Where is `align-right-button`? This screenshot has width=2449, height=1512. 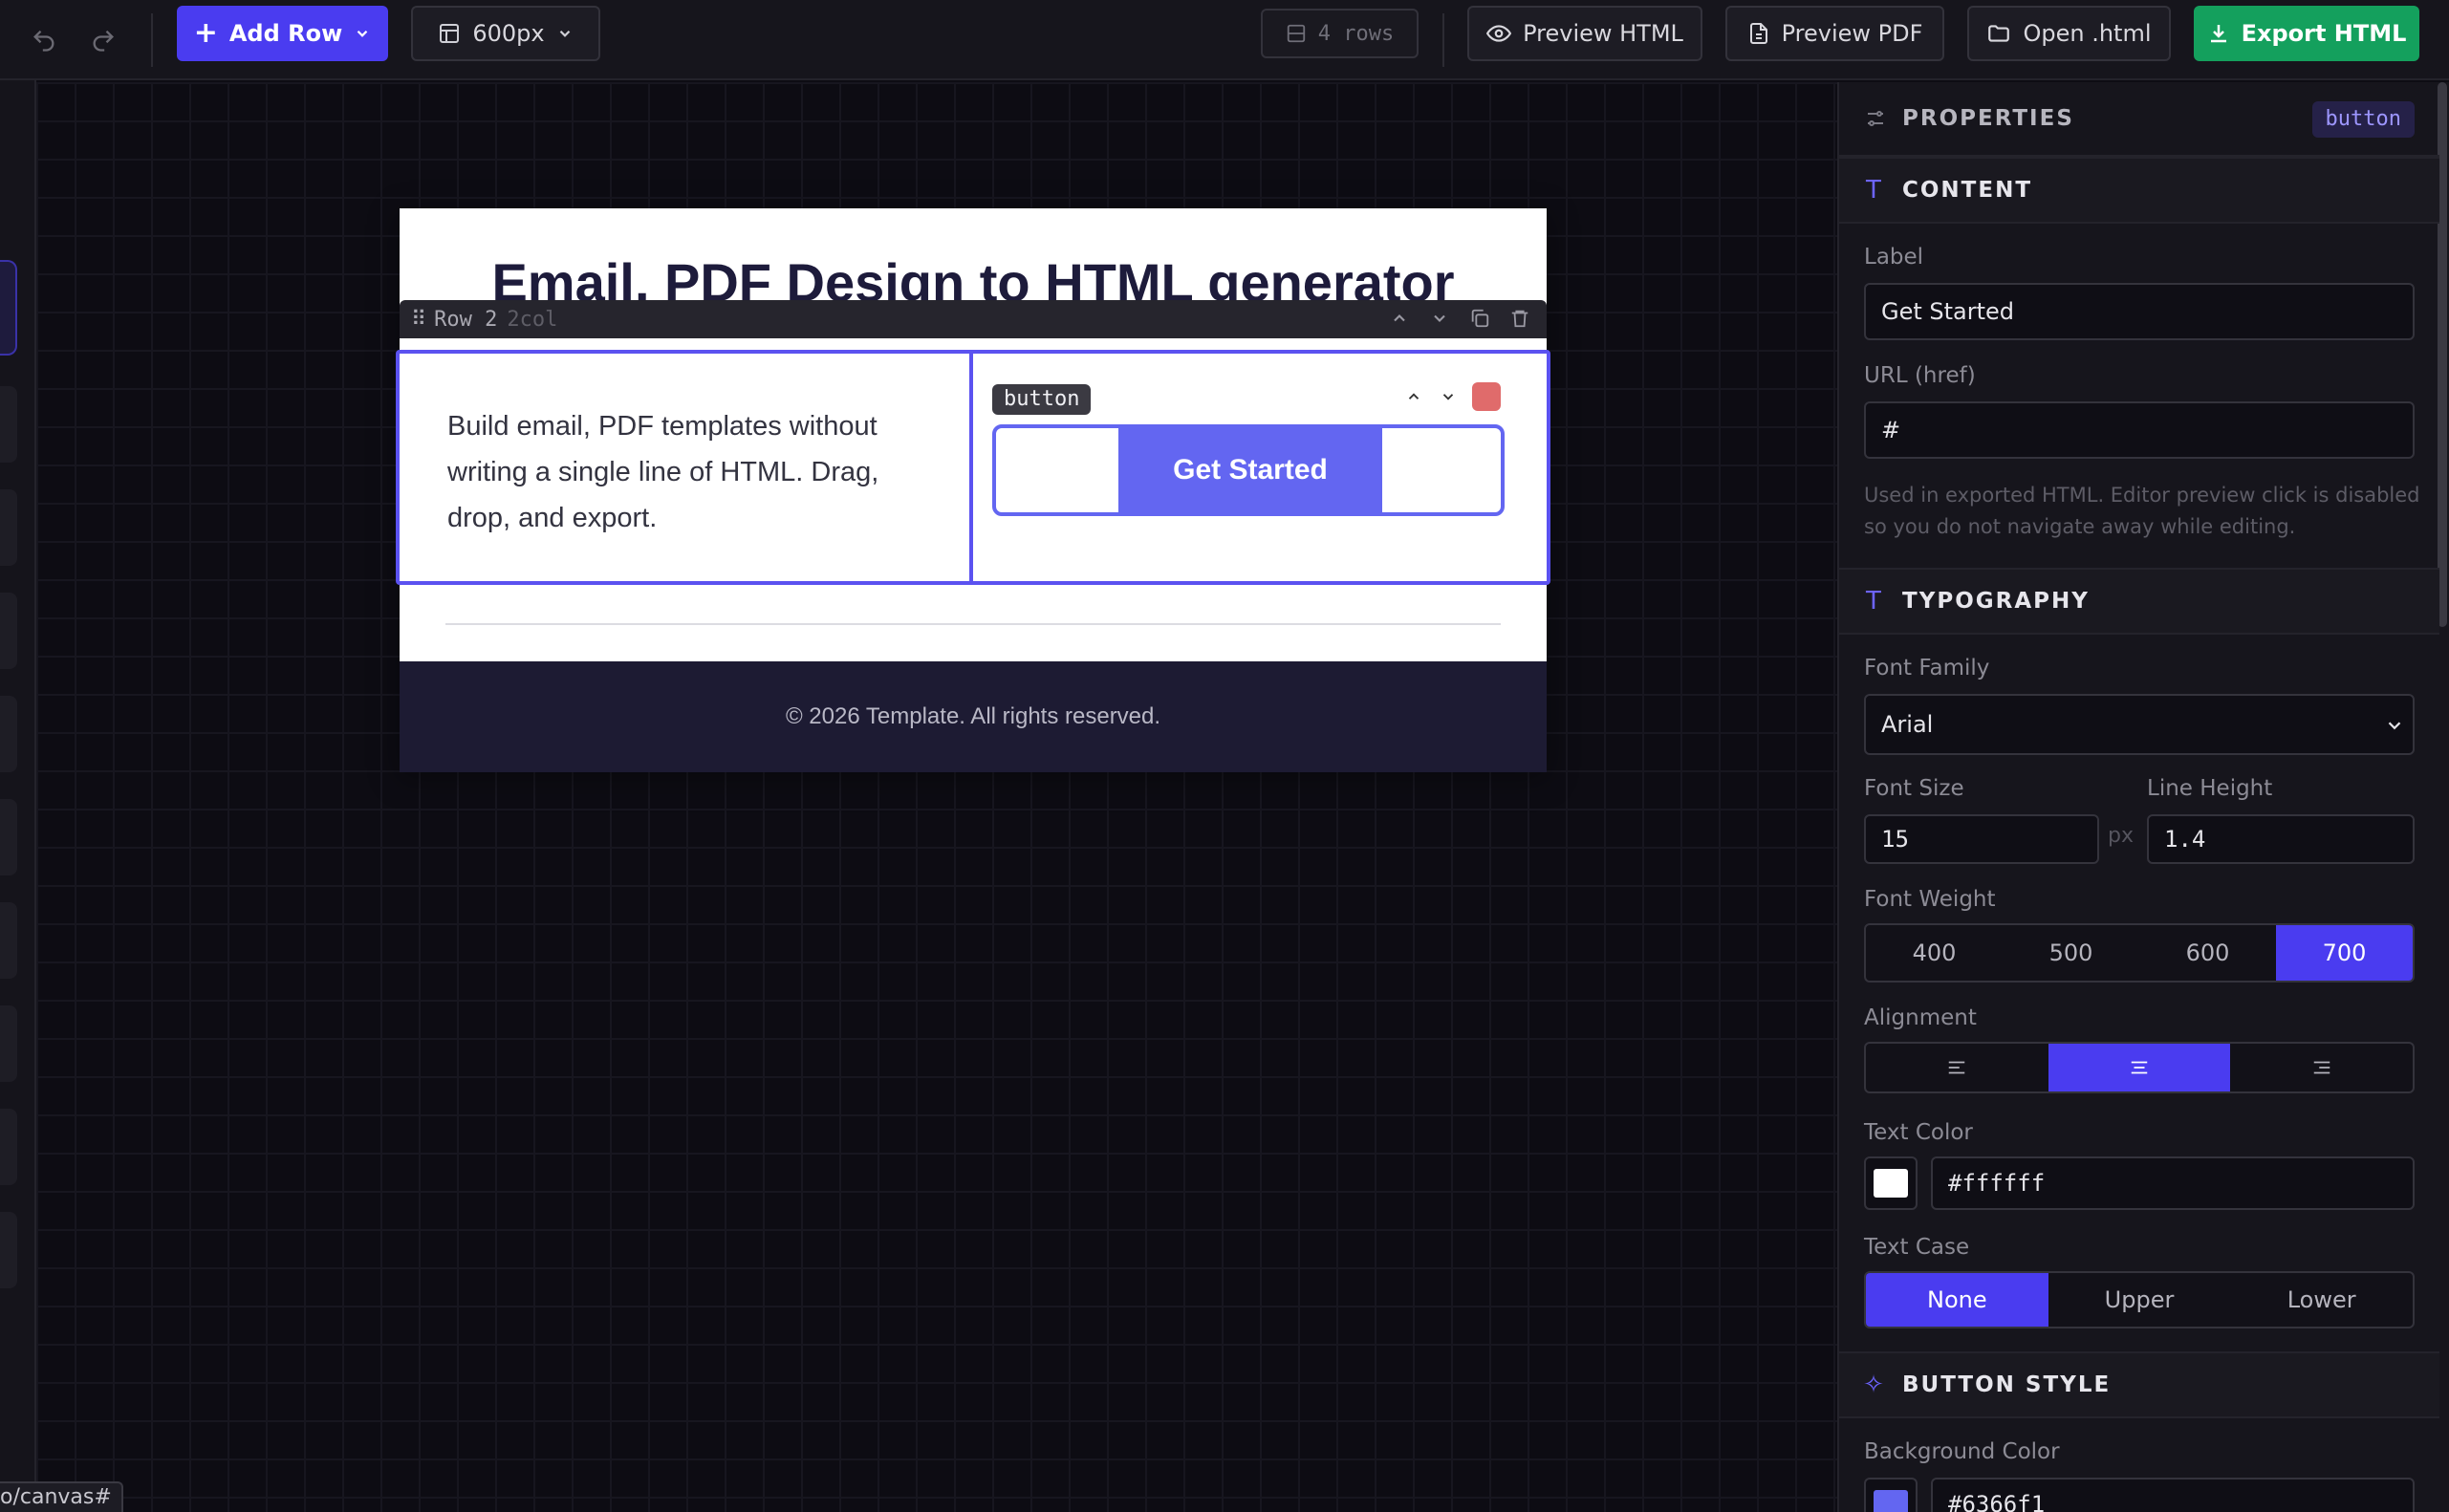 align-right-button is located at coordinates (2322, 1067).